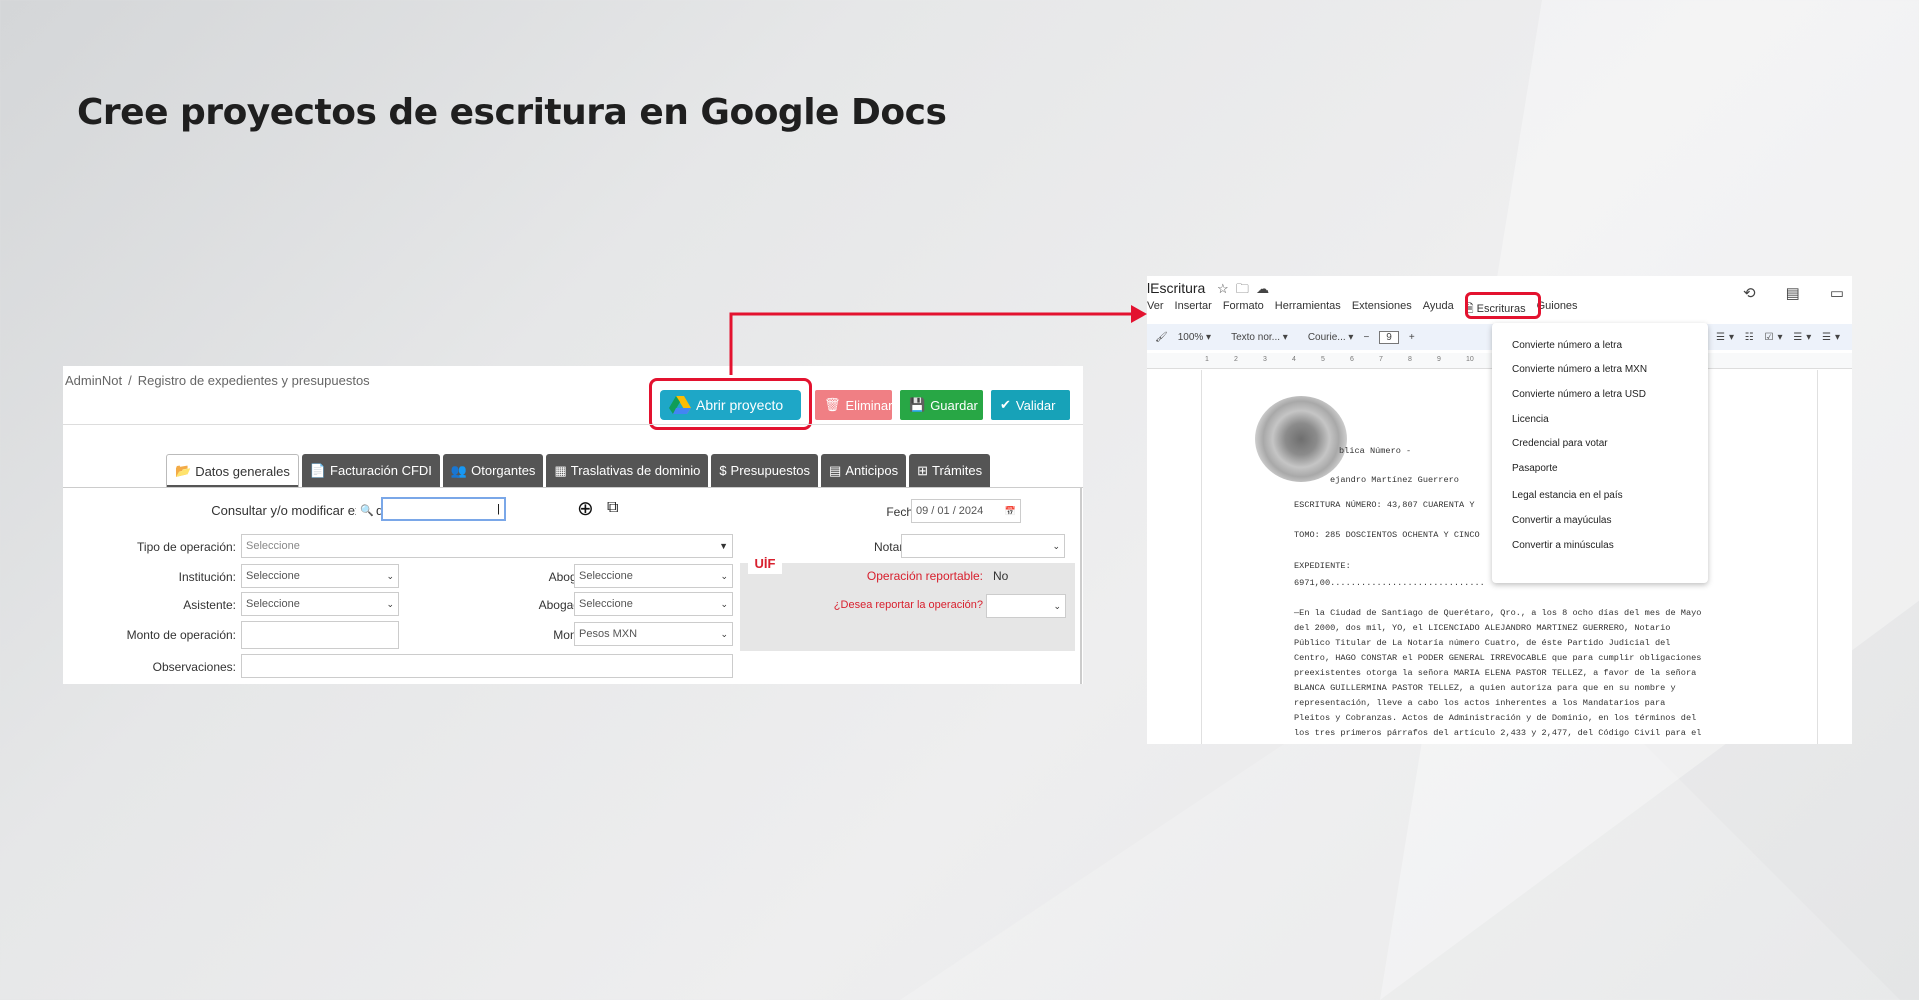 This screenshot has height=1000, width=1919. What do you see at coordinates (1194, 337) in the screenshot?
I see `zoom-select: 100% ▾` at bounding box center [1194, 337].